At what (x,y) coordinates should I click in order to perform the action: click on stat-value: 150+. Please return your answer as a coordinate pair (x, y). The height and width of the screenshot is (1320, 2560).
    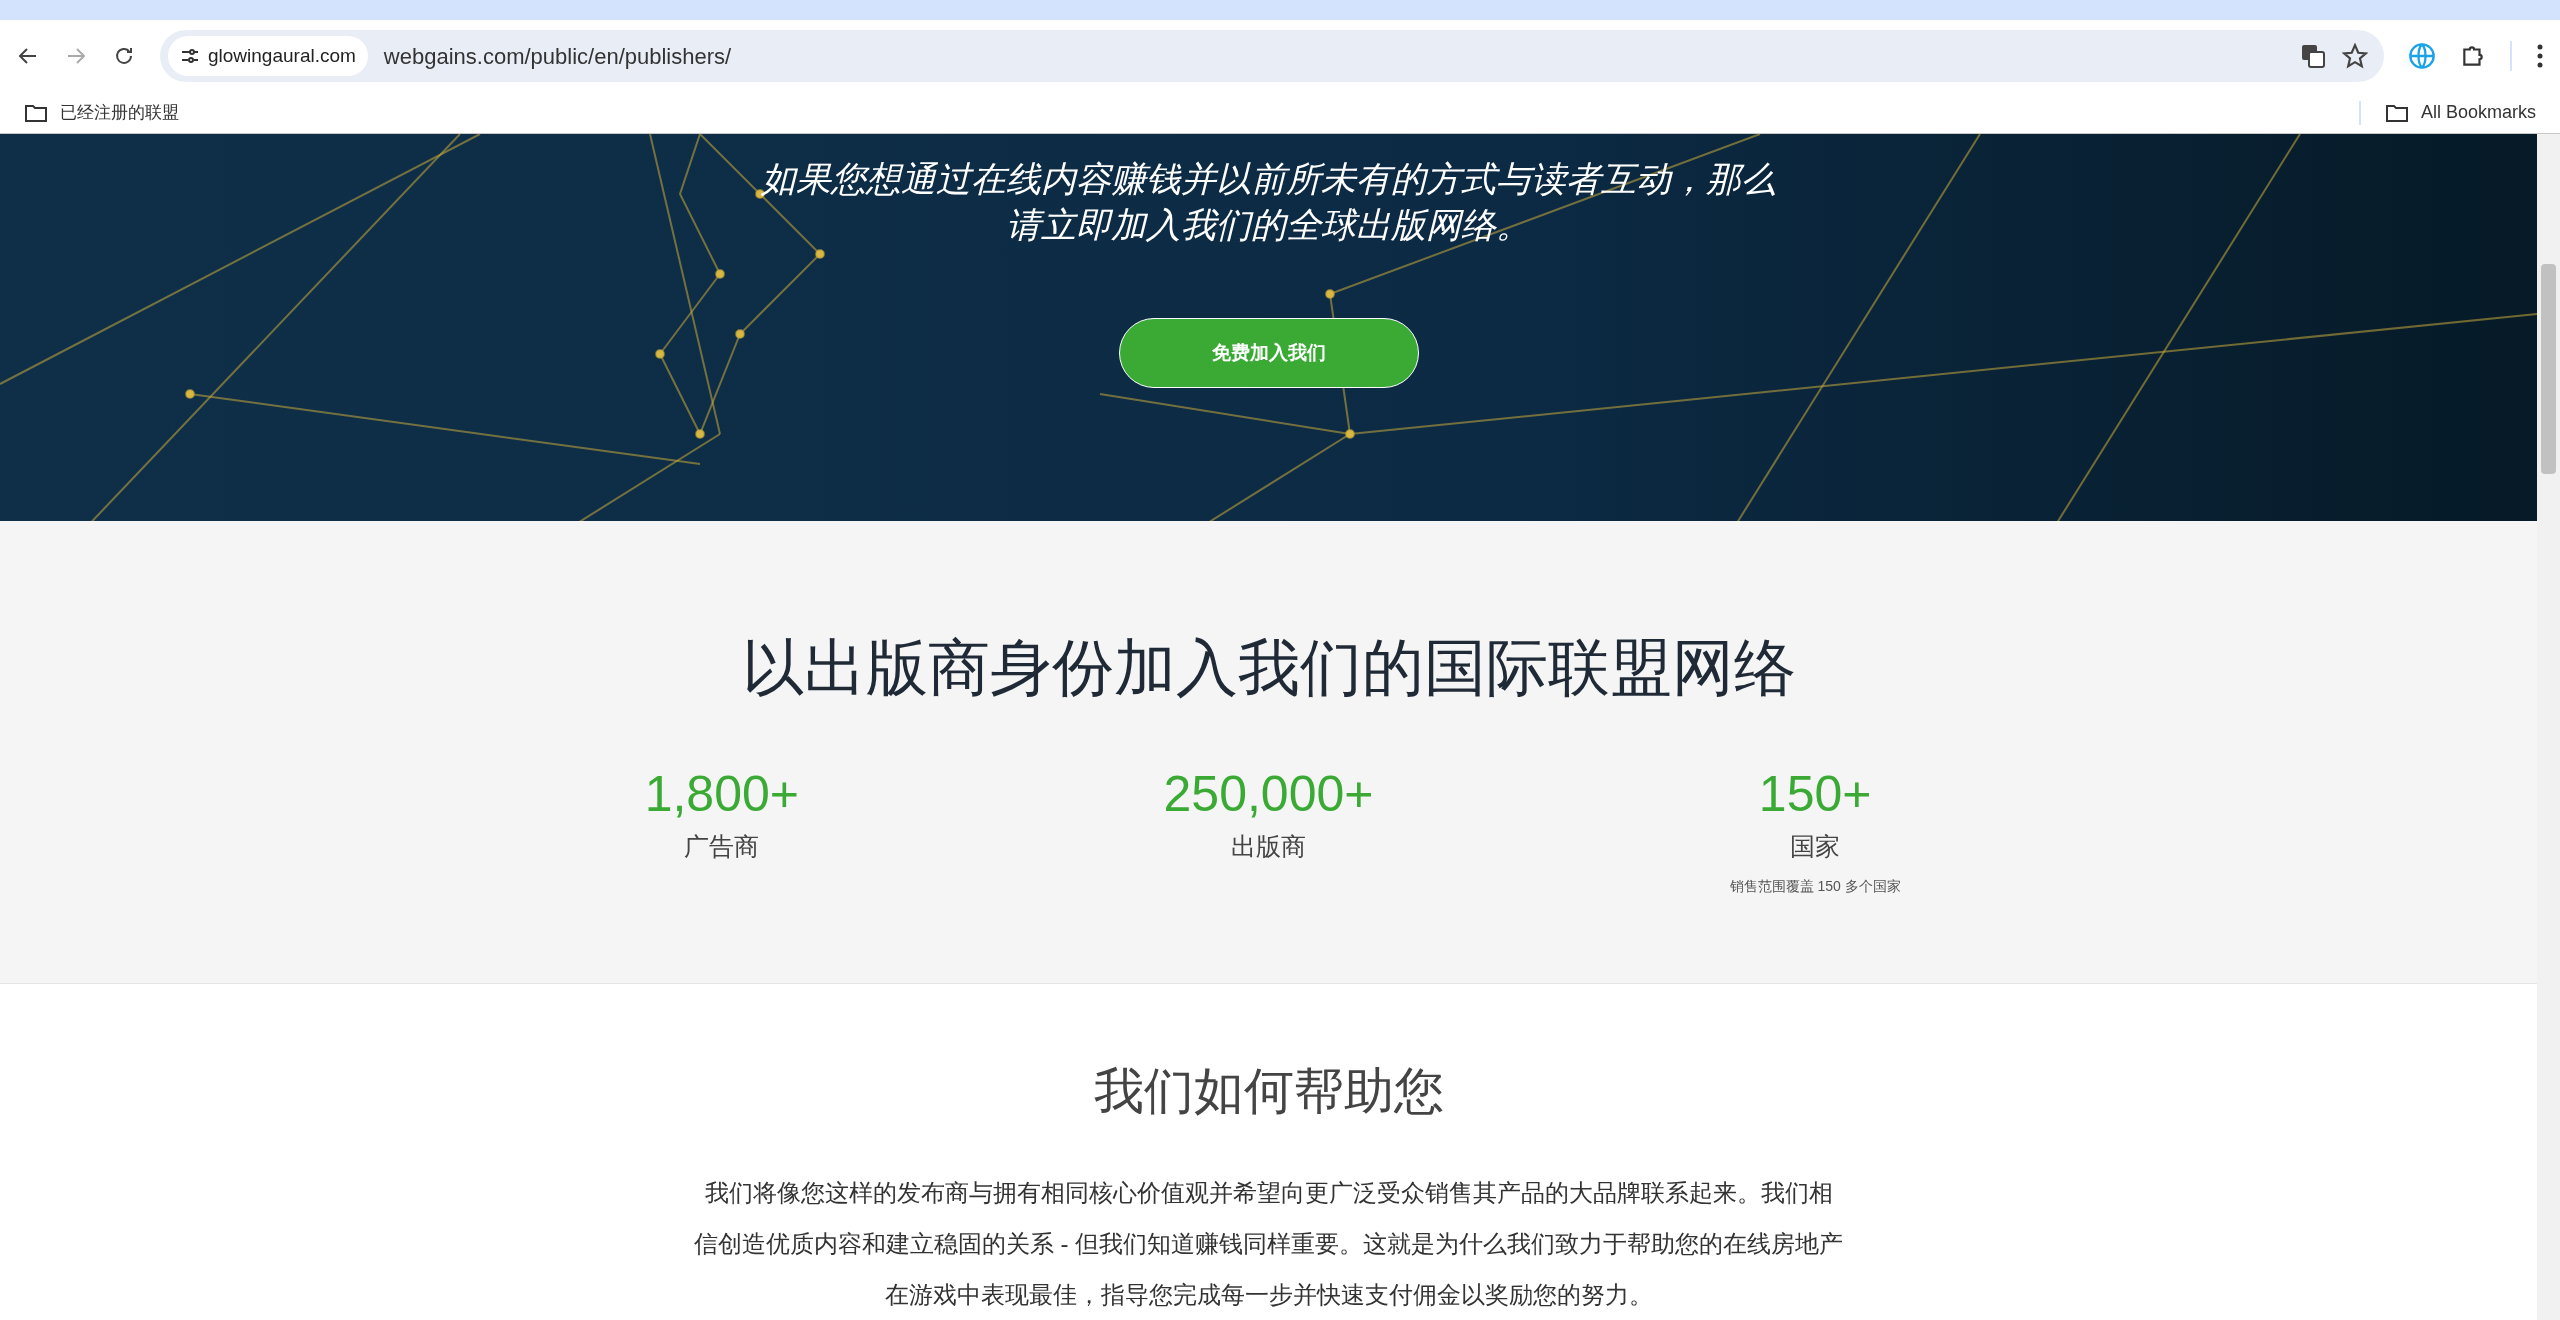
    Looking at the image, I should click on (1815, 795).